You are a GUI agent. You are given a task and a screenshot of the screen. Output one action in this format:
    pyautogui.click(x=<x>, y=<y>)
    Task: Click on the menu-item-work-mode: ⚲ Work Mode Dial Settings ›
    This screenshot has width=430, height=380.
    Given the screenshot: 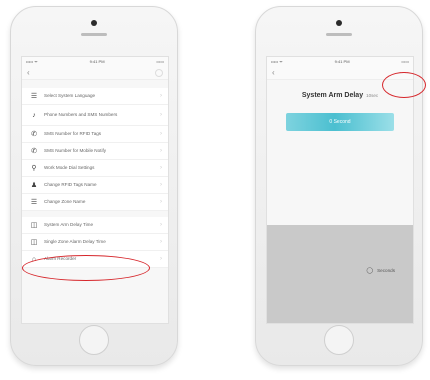 What is the action you would take?
    pyautogui.click(x=95, y=168)
    